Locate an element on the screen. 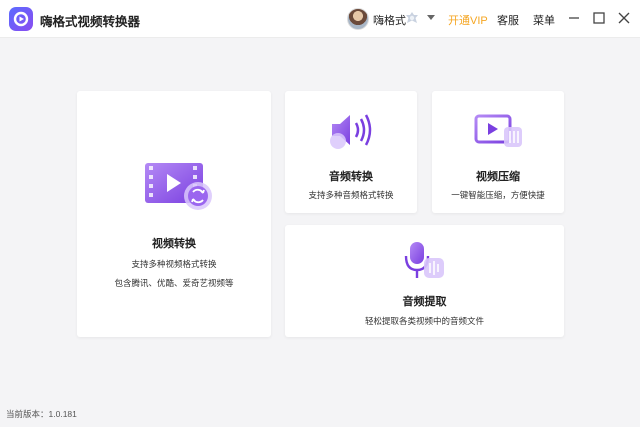 Image resolution: width=640 pixels, height=427 pixels. audio-convert-icon is located at coordinates (351, 131).